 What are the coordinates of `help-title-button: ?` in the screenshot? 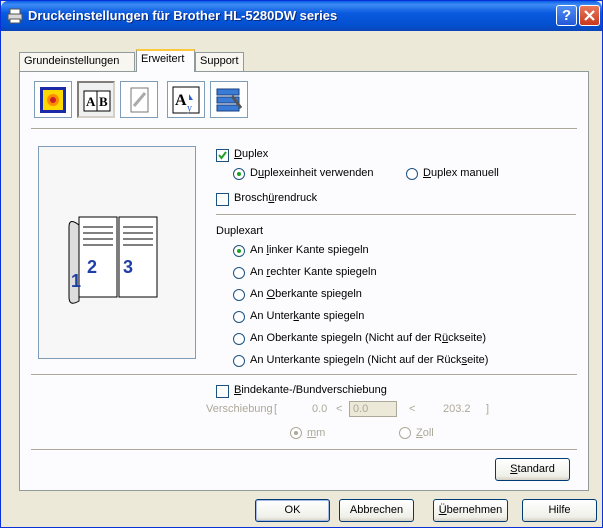 It's located at (566, 15).